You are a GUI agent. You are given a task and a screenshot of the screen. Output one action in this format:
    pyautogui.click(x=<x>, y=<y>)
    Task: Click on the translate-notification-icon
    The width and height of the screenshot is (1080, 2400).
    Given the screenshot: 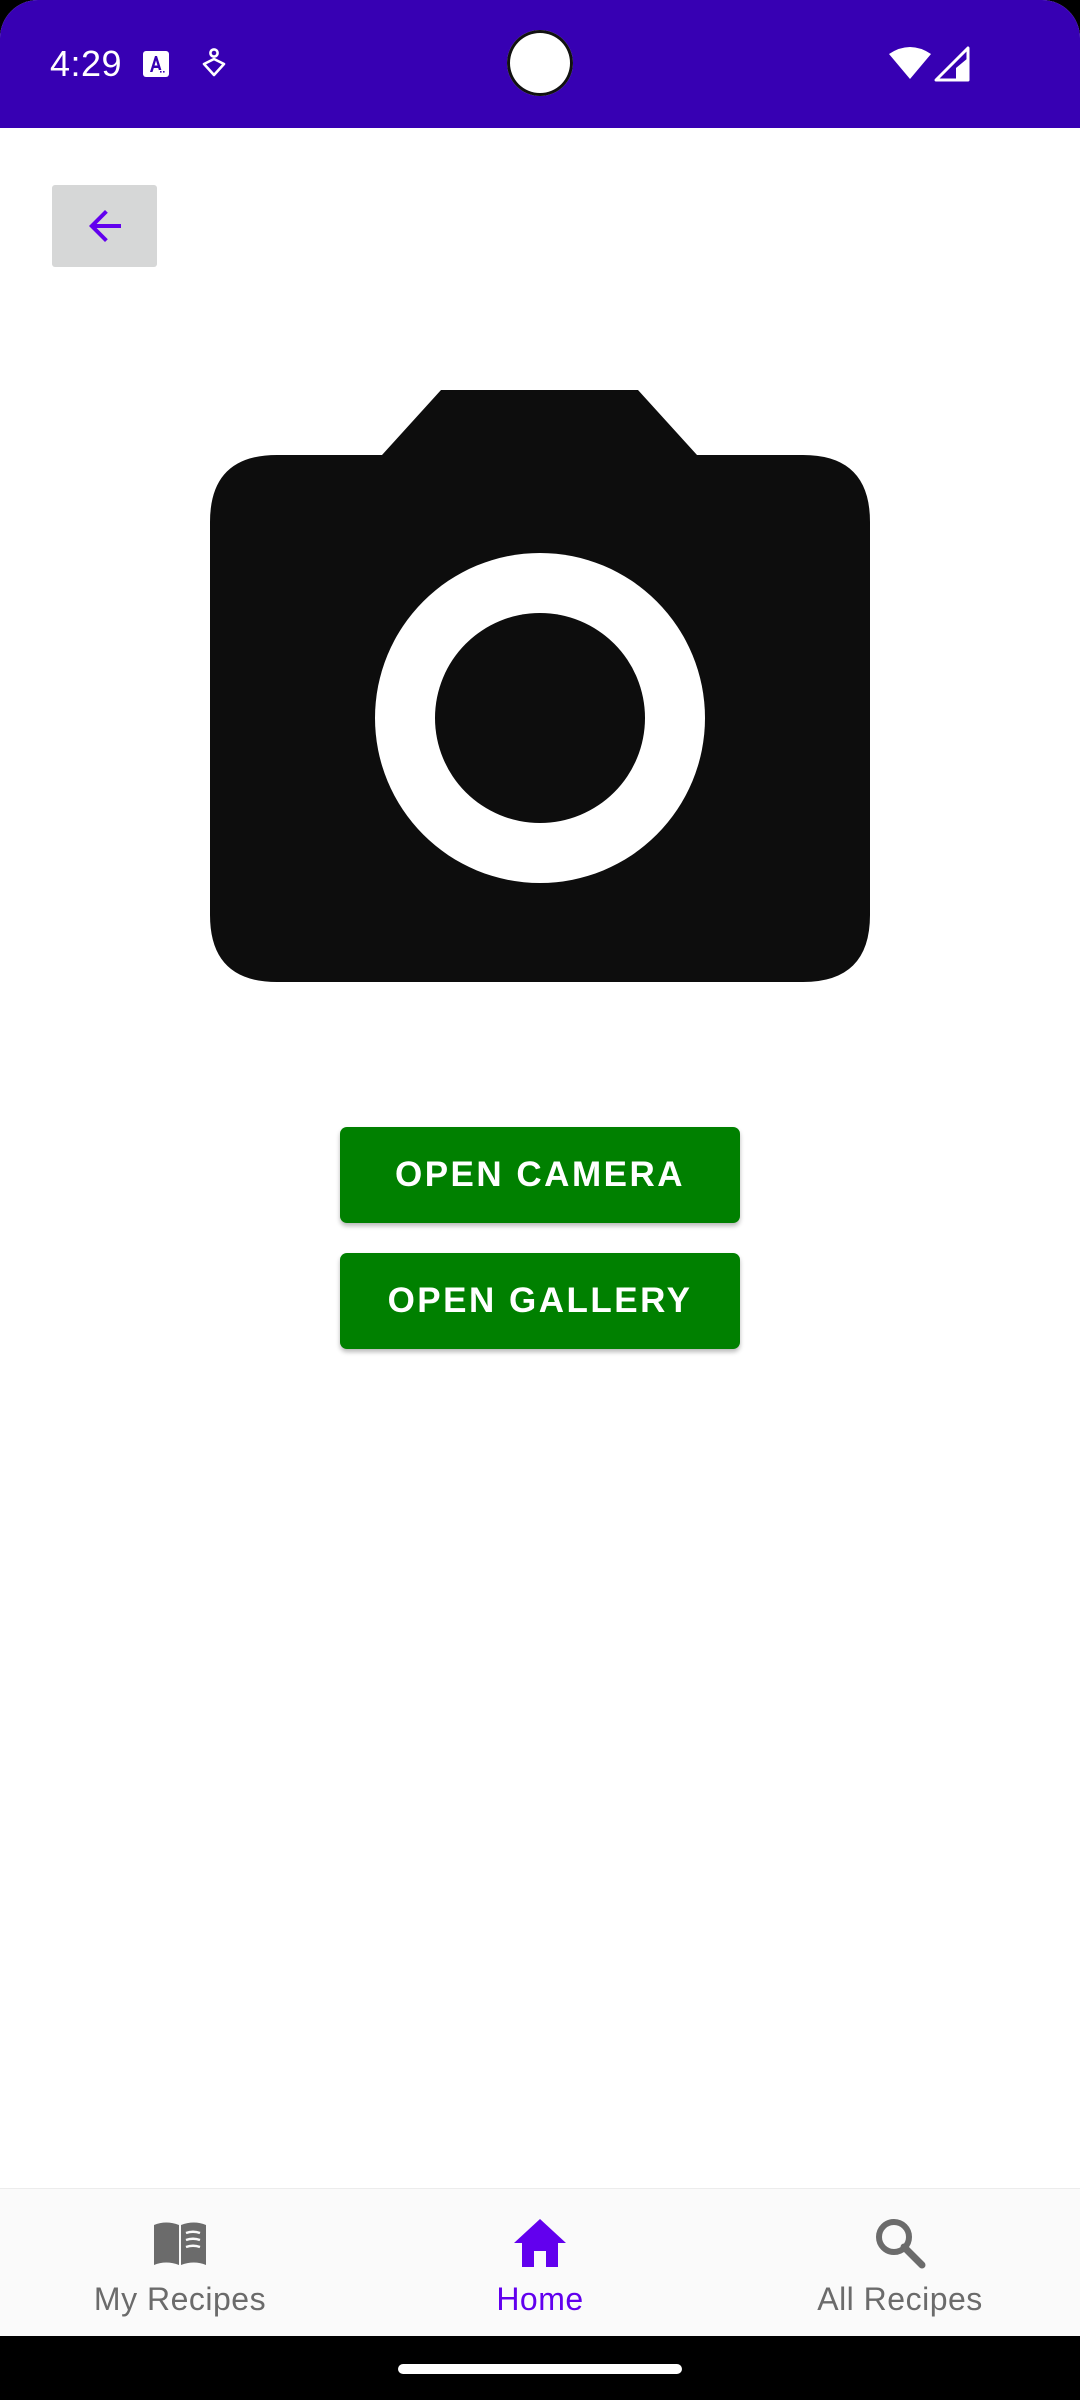 What is the action you would take?
    pyautogui.click(x=156, y=64)
    